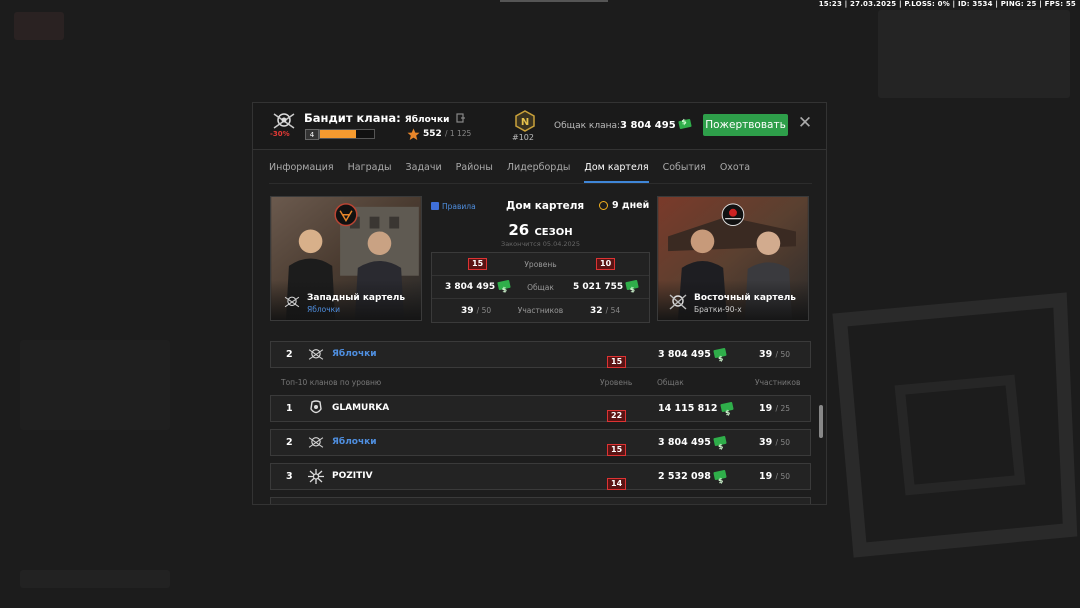 The width and height of the screenshot is (1080, 608). I want to click on west-cartel-clan: Яблочки, so click(323, 309).